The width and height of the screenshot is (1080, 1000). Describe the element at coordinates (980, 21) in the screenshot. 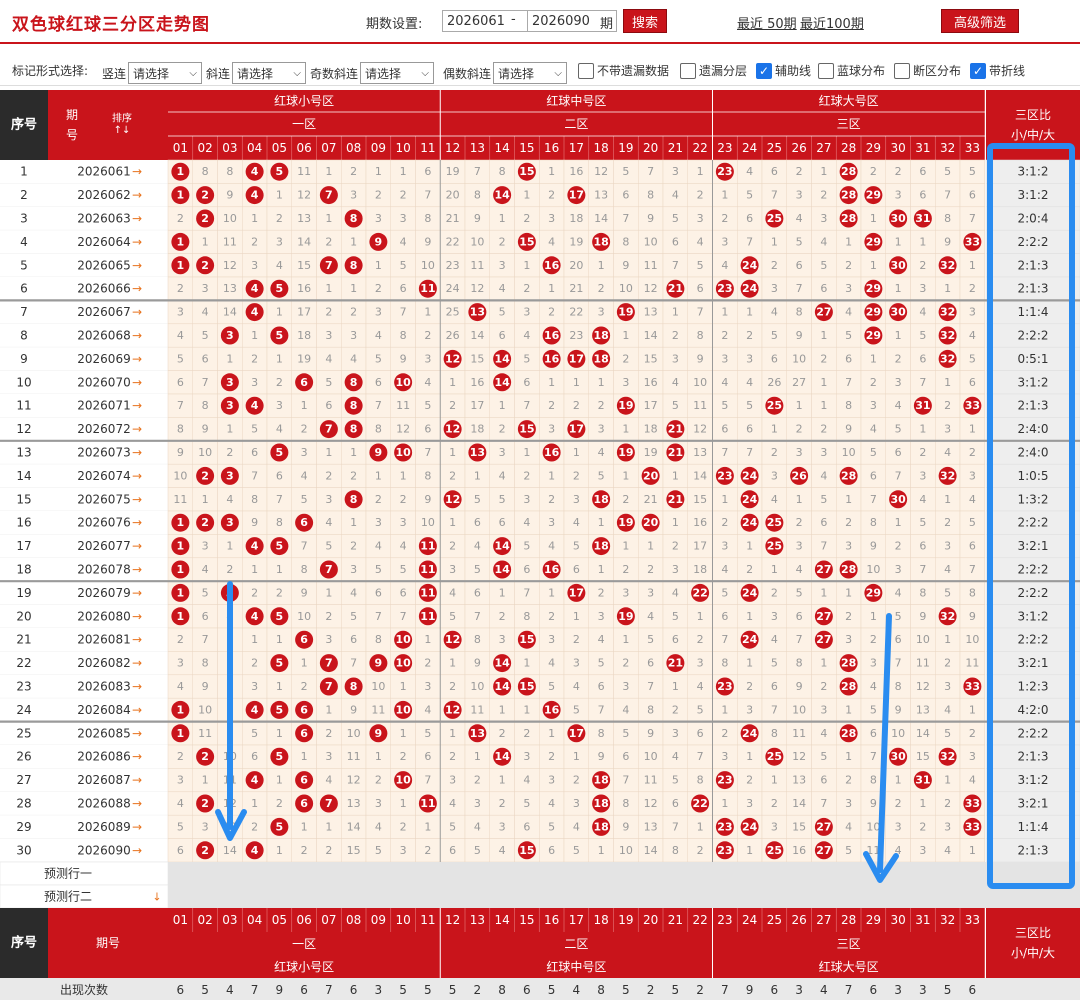

I see `advanced-filter-button: 高级筛选` at that location.